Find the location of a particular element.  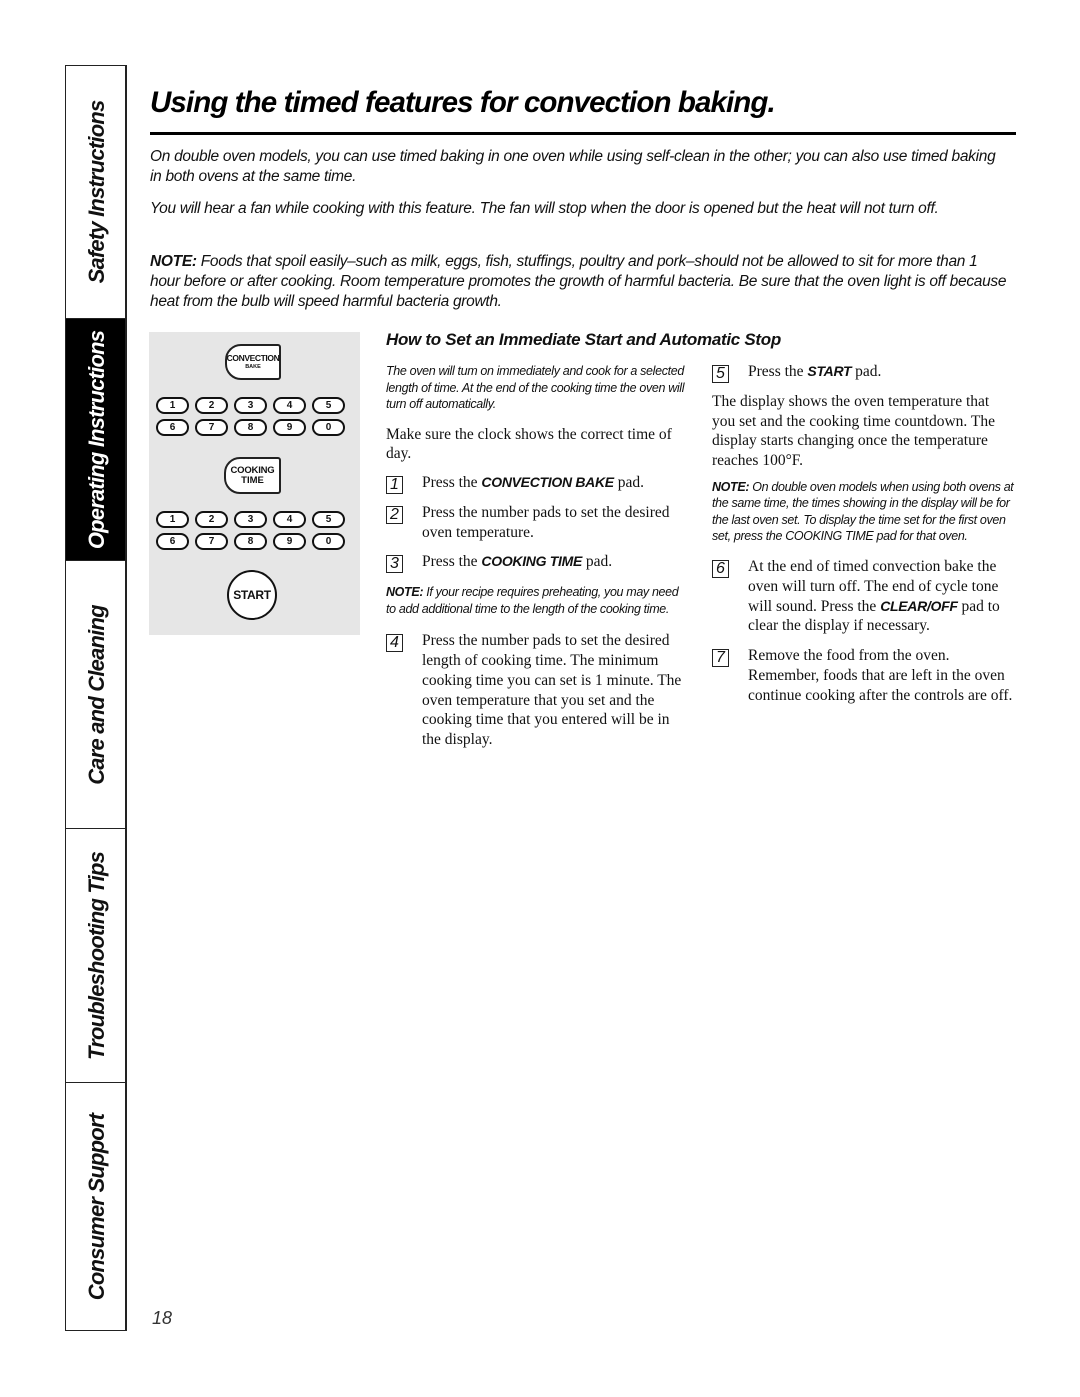

tab-label: Care and Cleaning is located at coordinates (96, 694).